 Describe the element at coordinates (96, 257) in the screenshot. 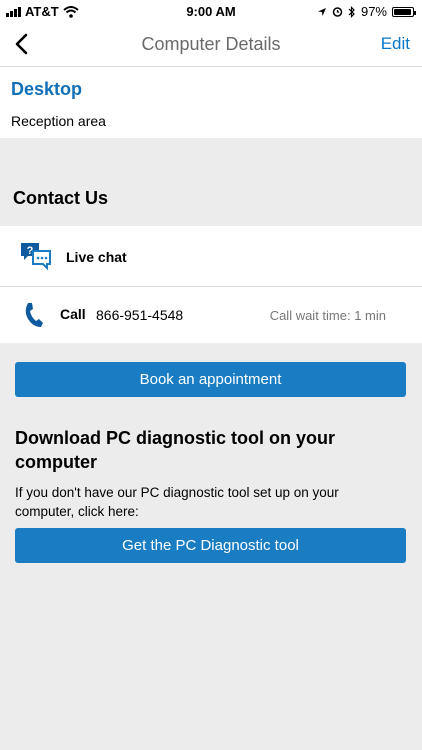

I see `live-chat-label: Live chat` at that location.